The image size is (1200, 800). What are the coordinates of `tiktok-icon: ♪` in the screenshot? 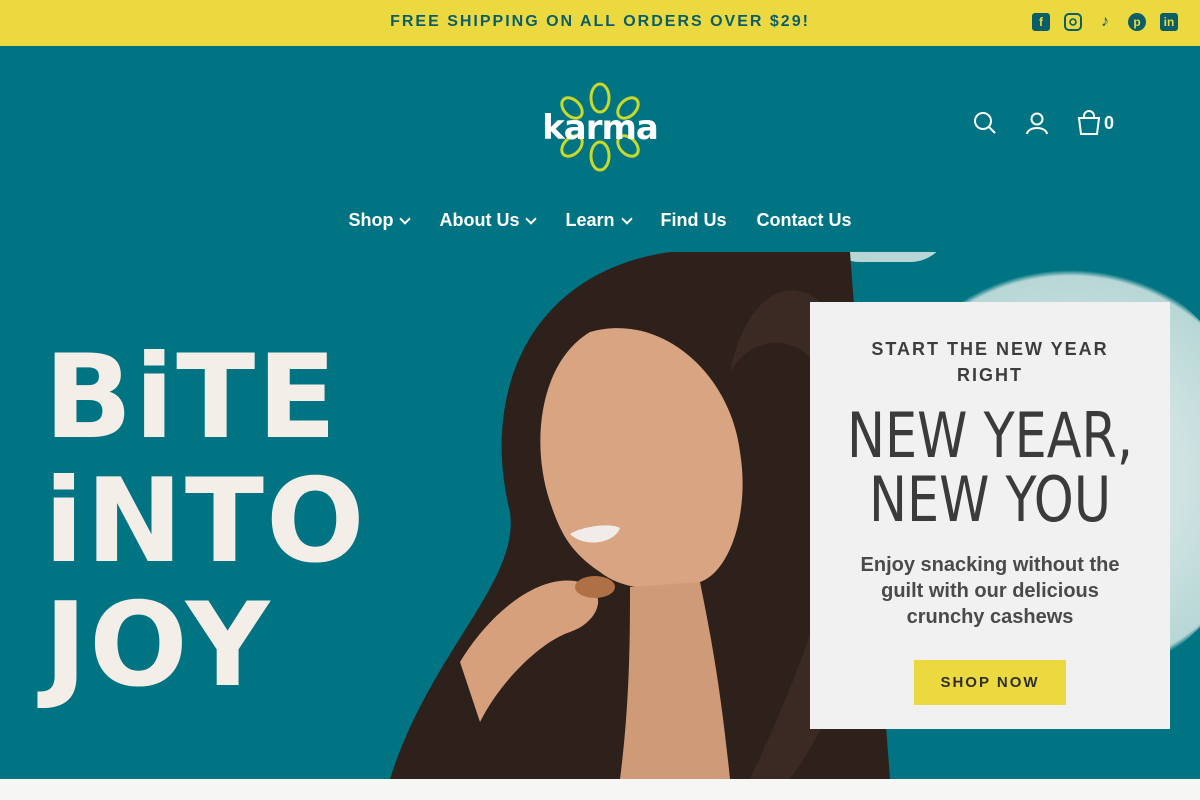 It's located at (1105, 22).